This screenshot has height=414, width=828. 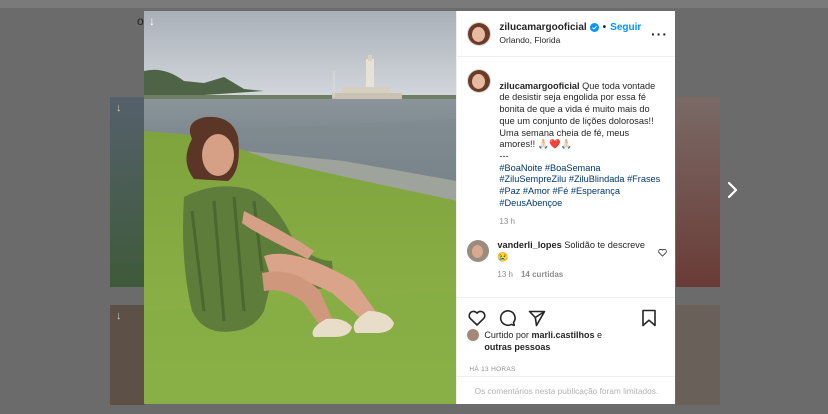 I want to click on liked-by-user: marli.castilhos, so click(x=562, y=335).